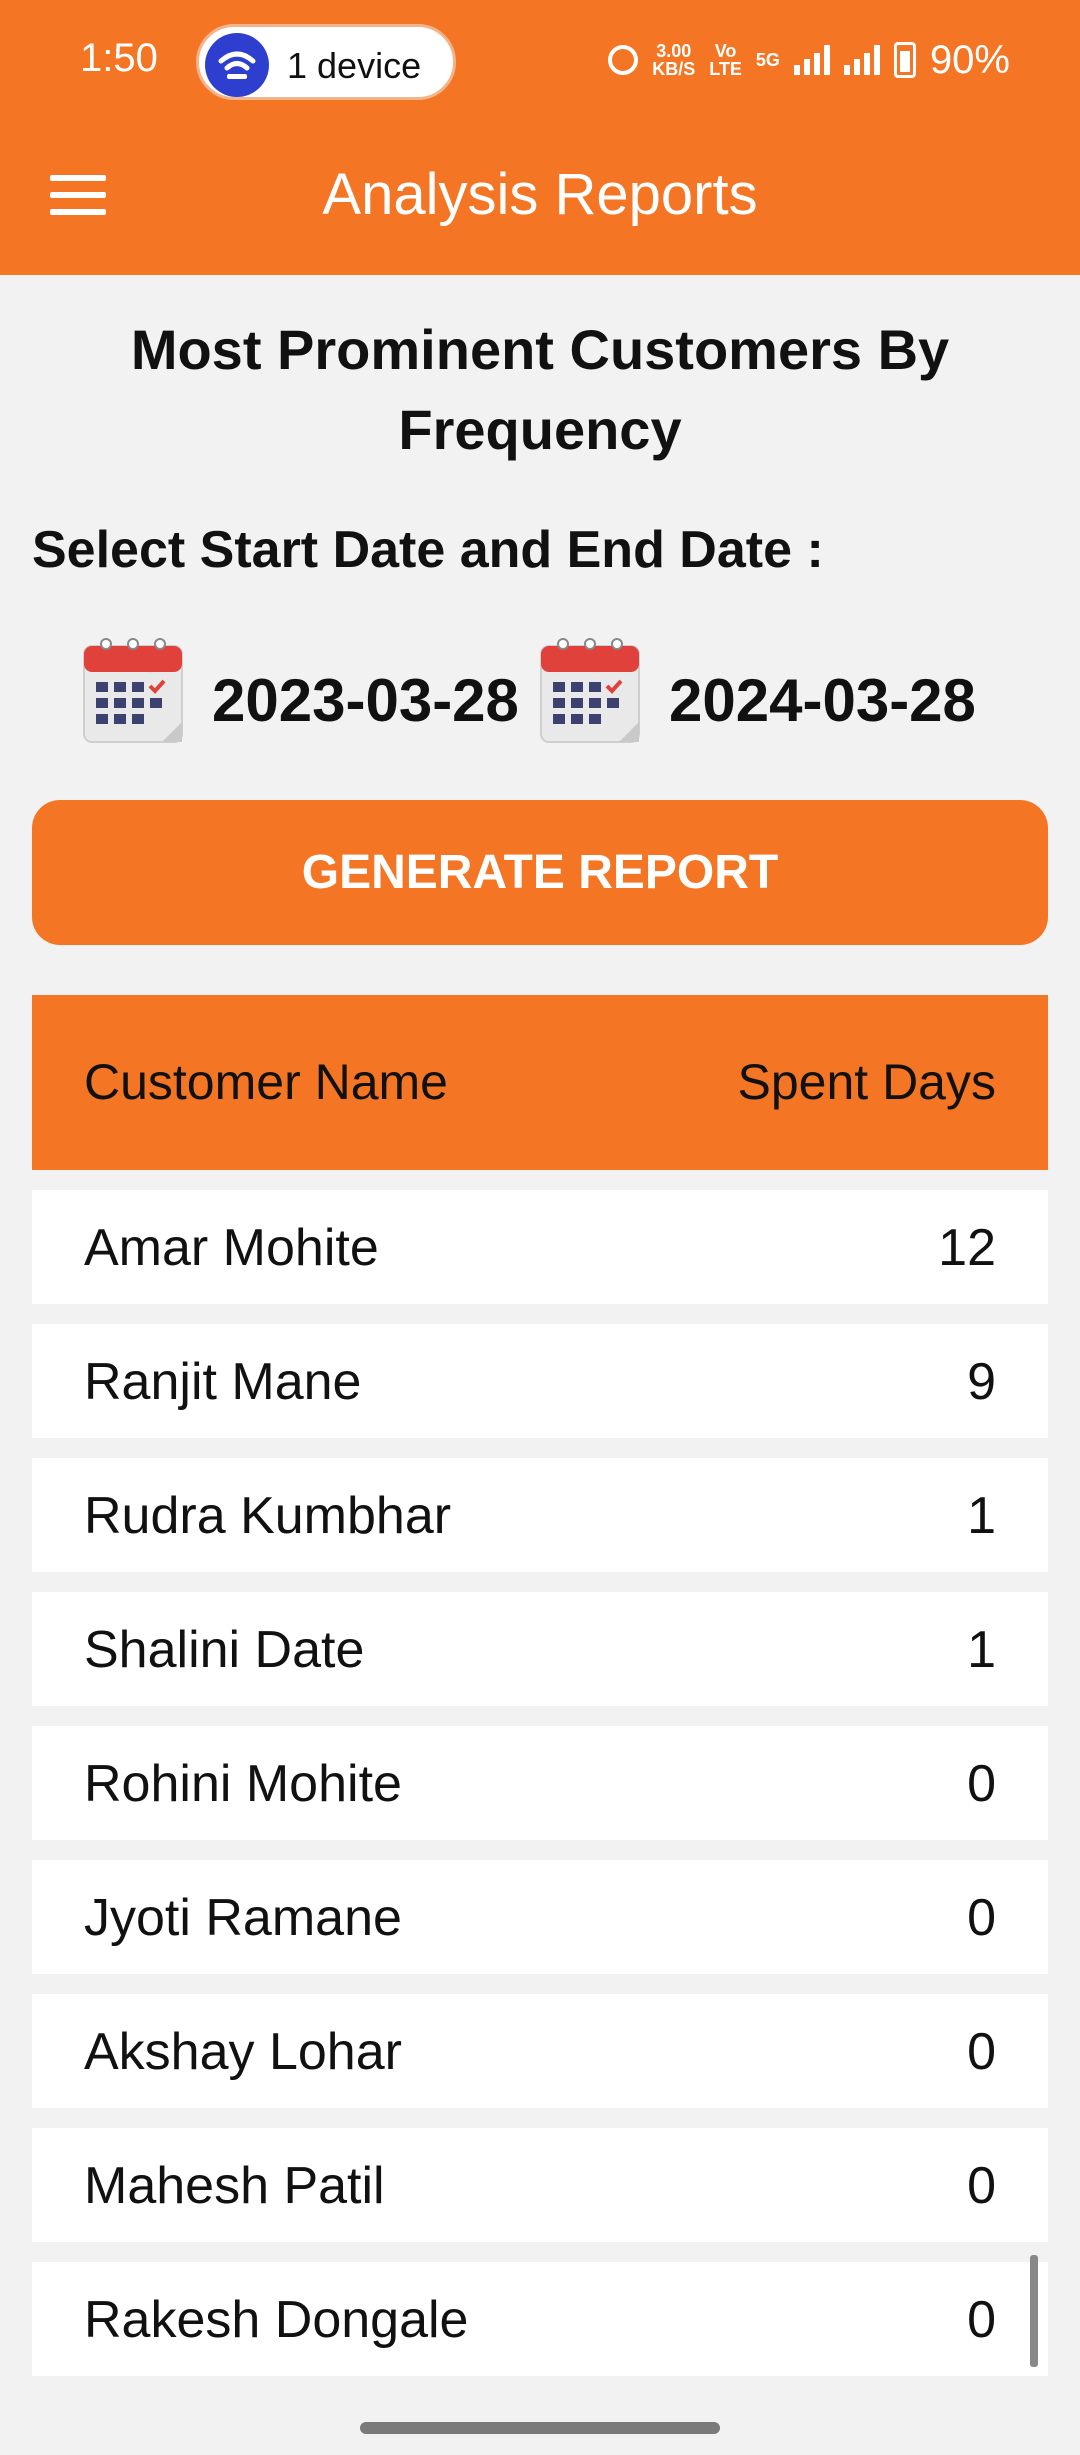 The image size is (1080, 2455). What do you see at coordinates (237, 65) in the screenshot?
I see `wifi-icon` at bounding box center [237, 65].